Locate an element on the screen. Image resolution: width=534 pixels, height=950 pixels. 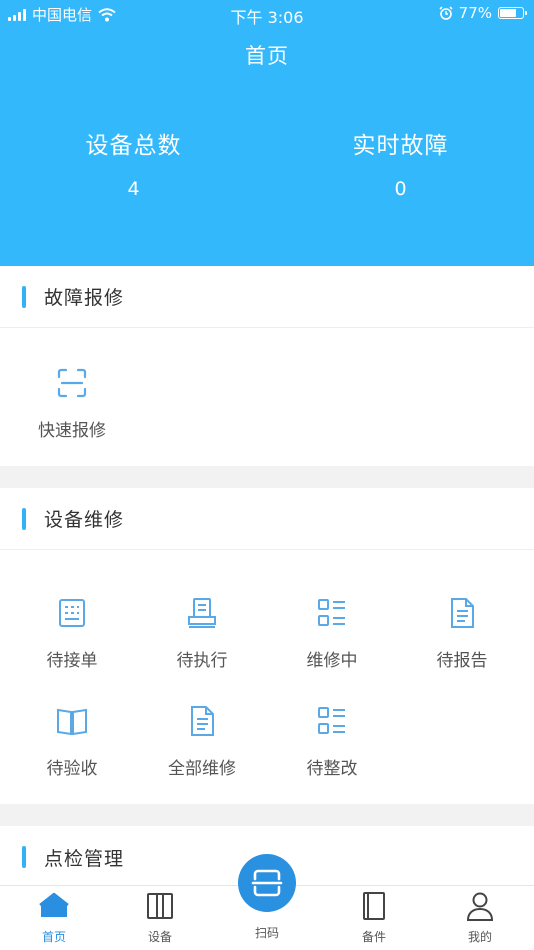
grid-item-label: 维修中 is located at coordinates (332, 661).